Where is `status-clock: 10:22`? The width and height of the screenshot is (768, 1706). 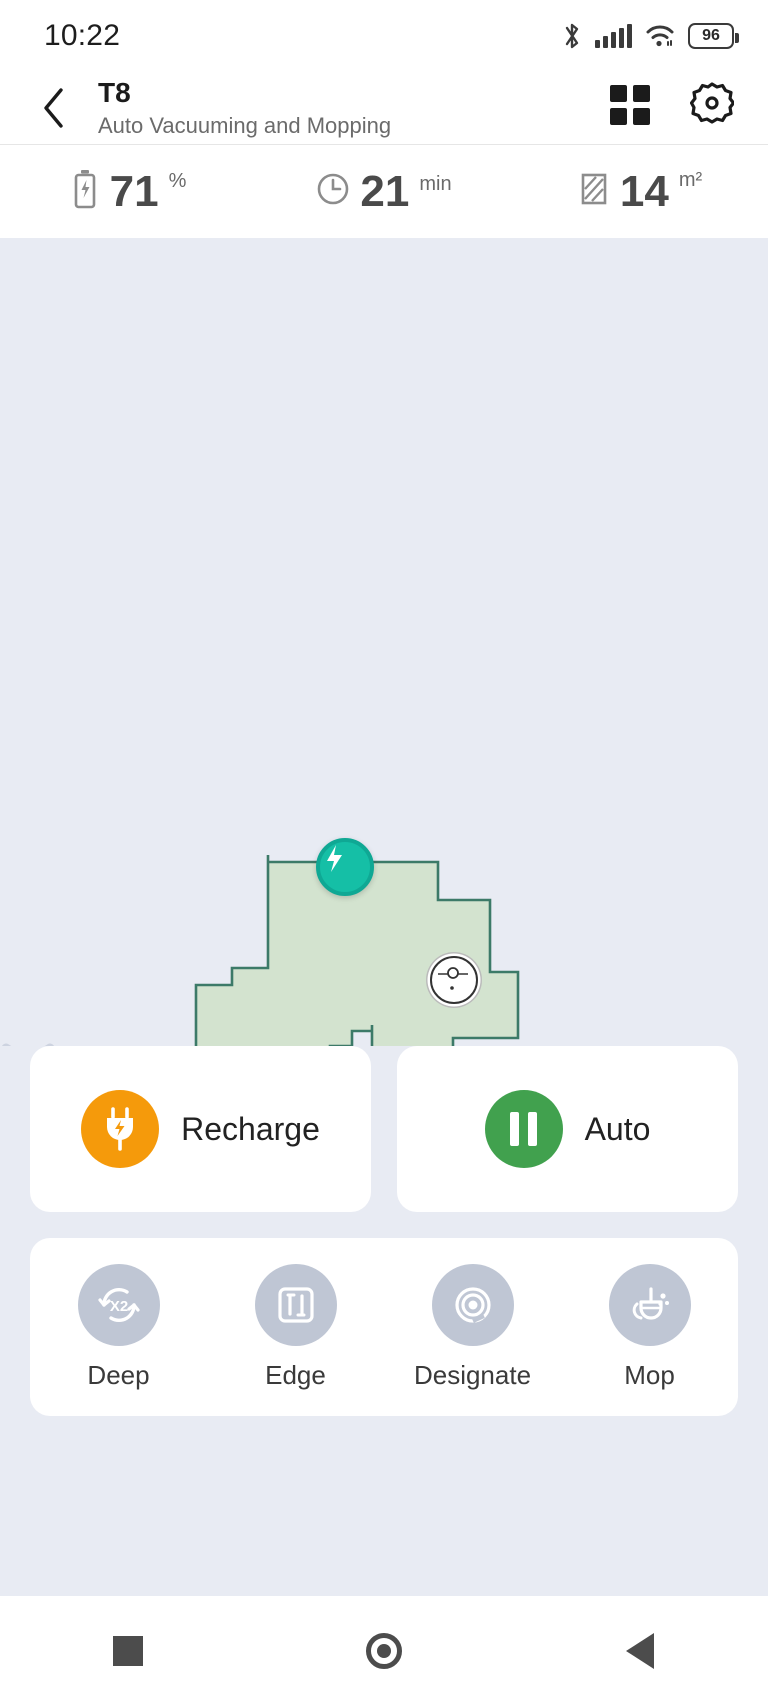
status-clock: 10:22 is located at coordinates (82, 35).